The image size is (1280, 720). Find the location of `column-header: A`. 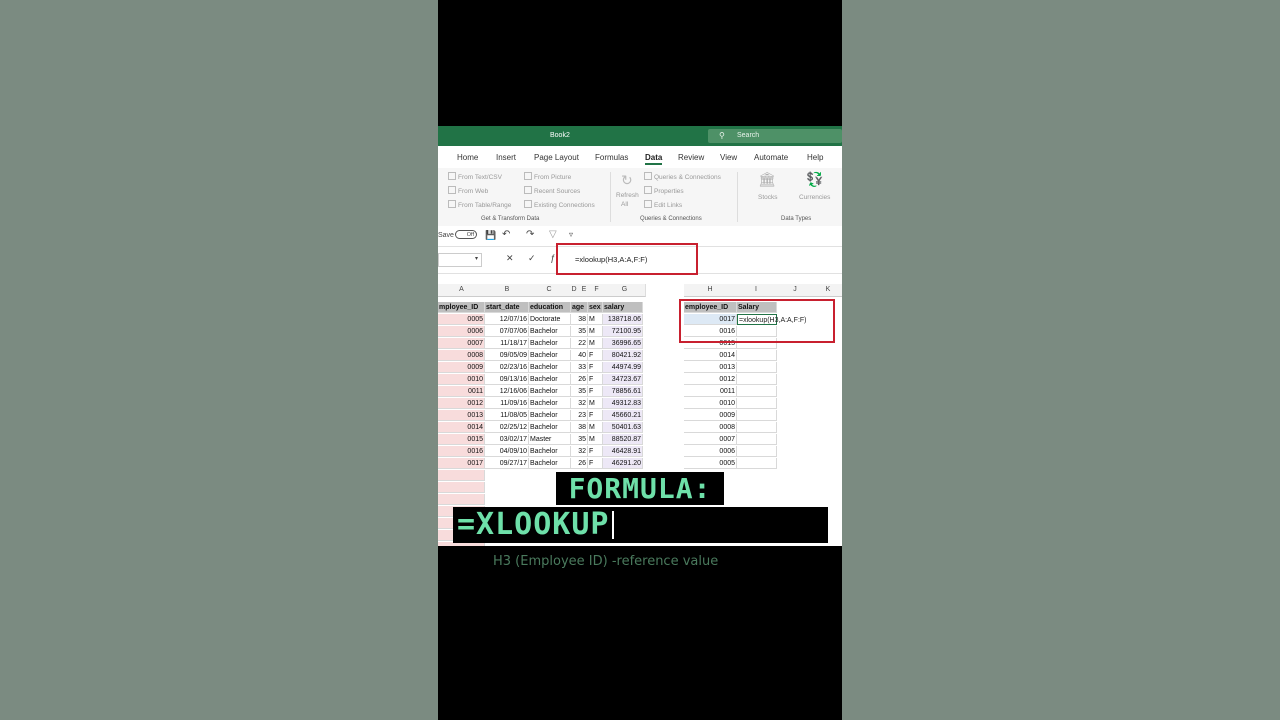

column-header: A is located at coordinates (462, 290).